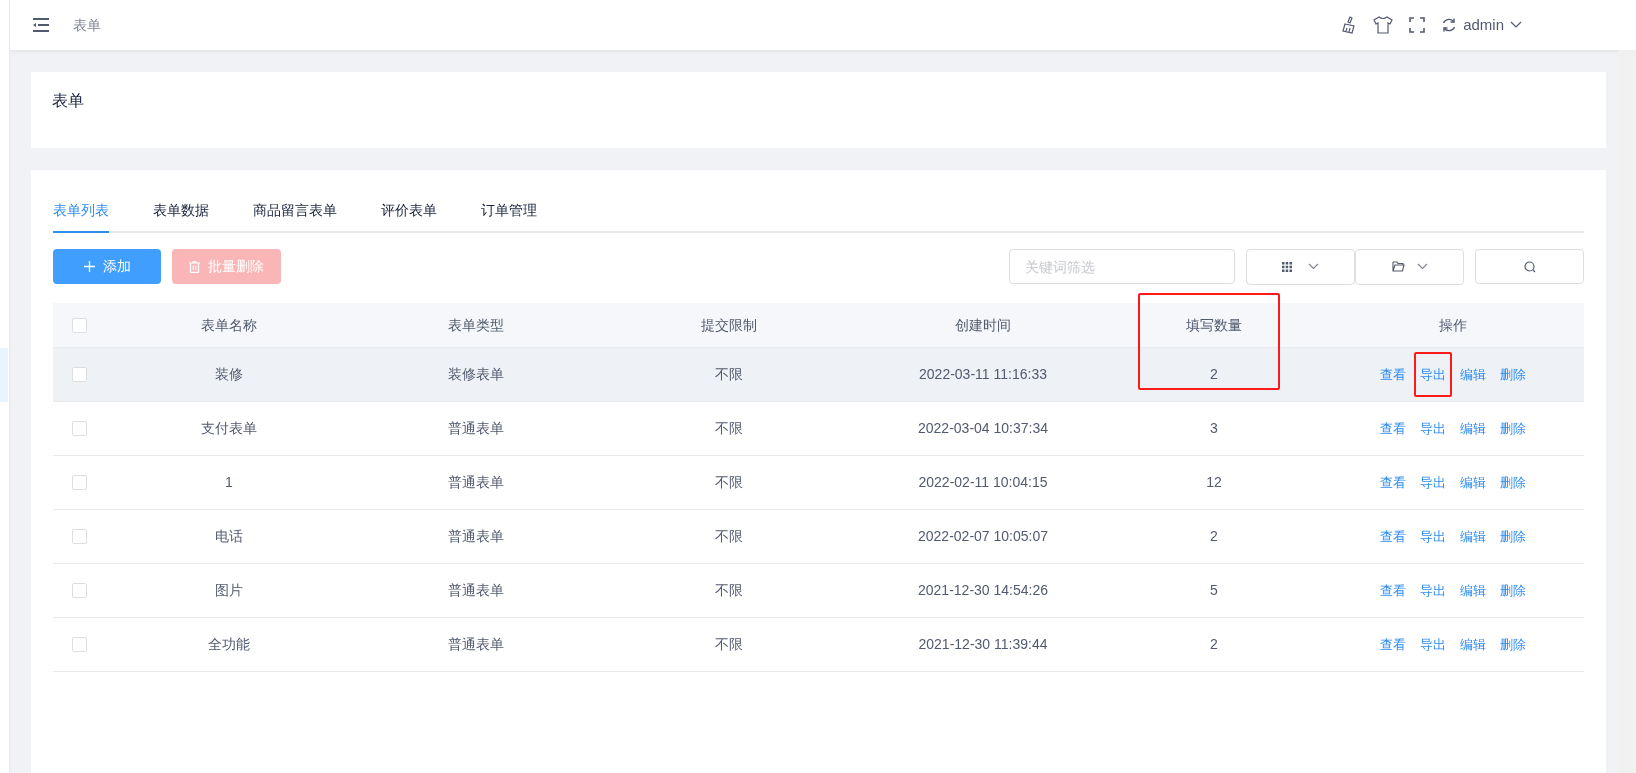  I want to click on user-name: admin, so click(1483, 25).